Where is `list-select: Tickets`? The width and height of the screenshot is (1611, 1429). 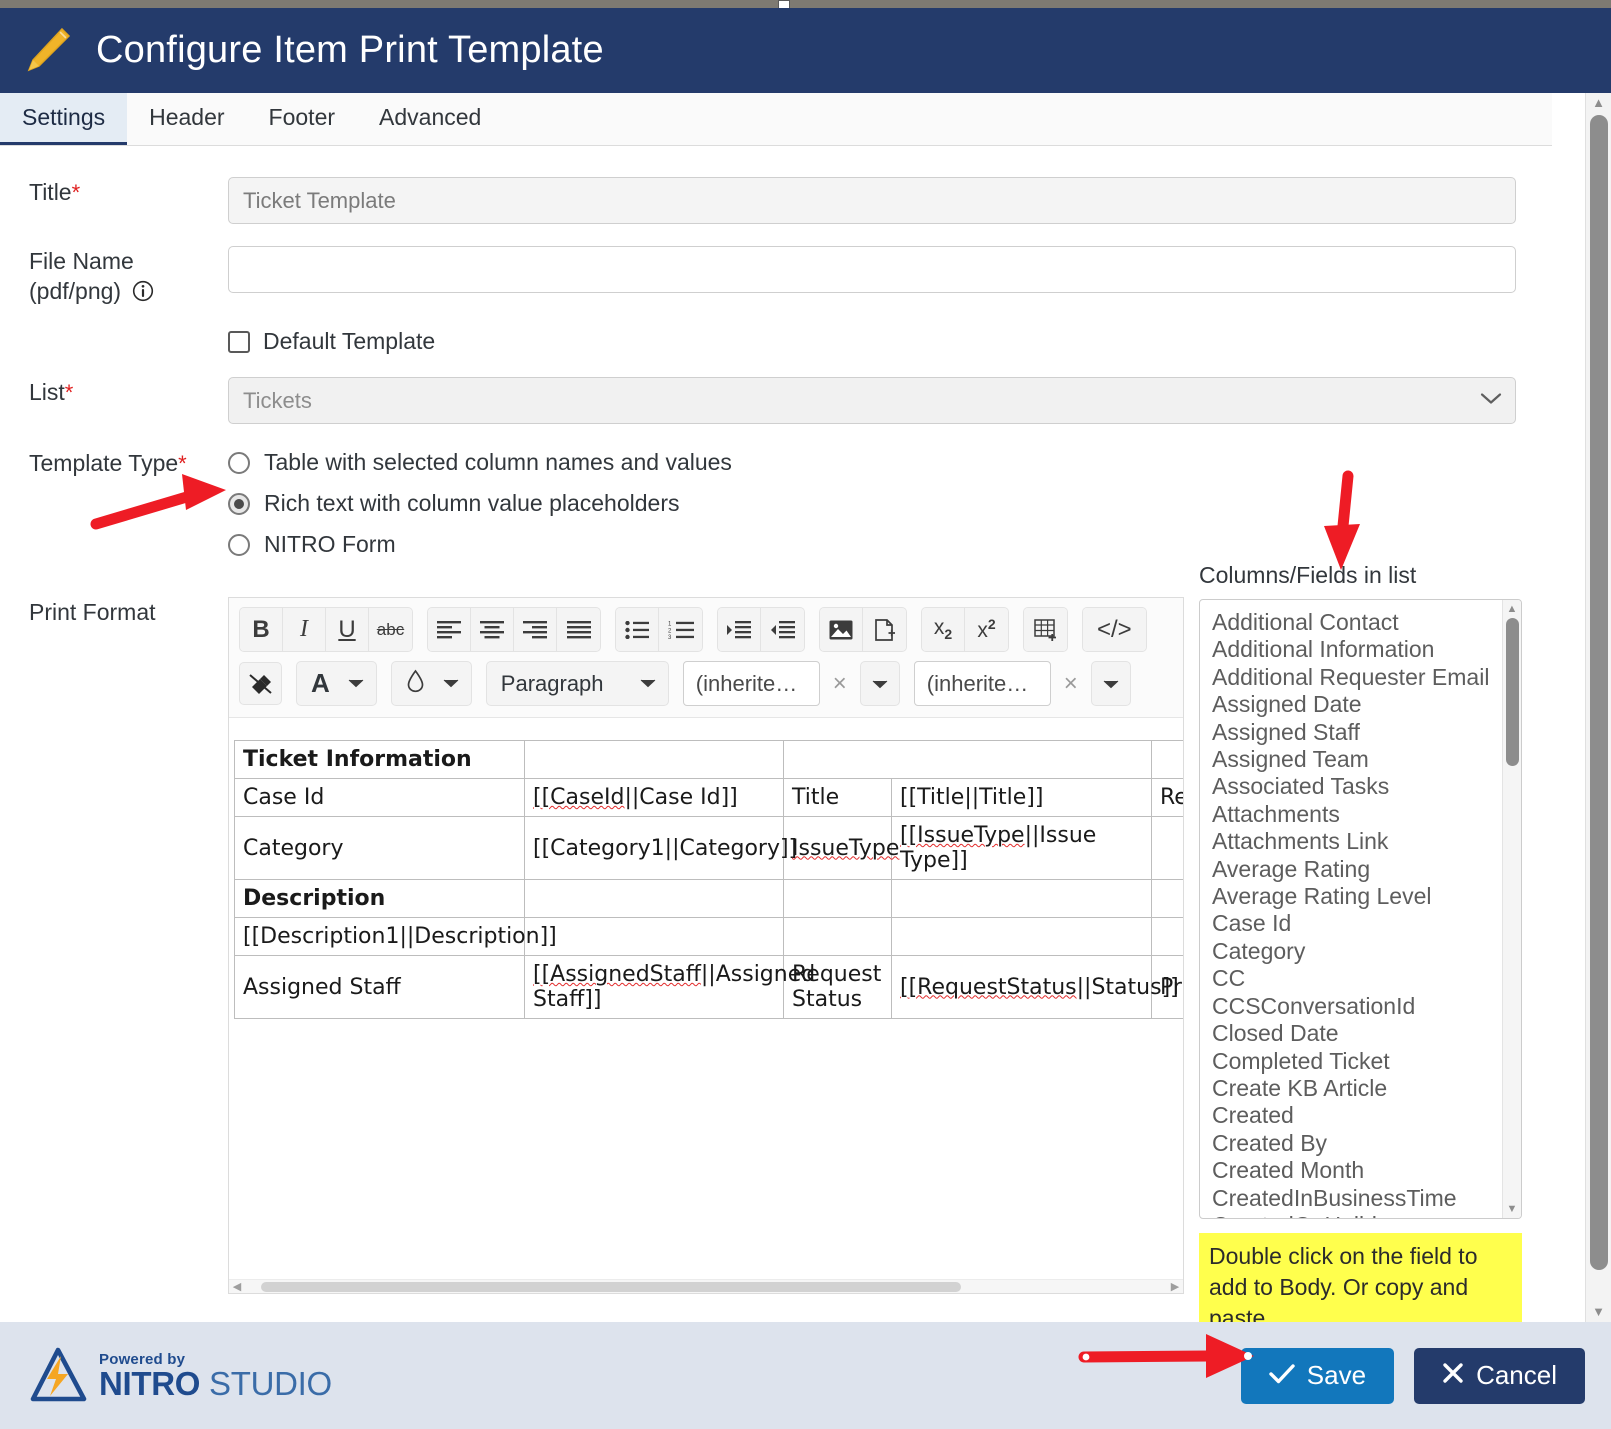
list-select: Tickets is located at coordinates (872, 400).